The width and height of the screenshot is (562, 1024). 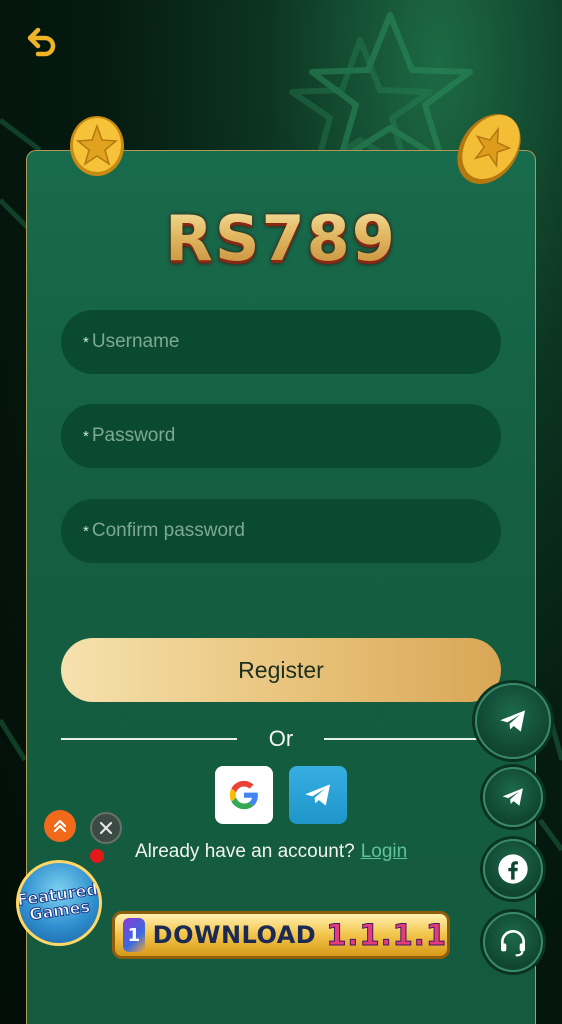 What do you see at coordinates (412, 739) in the screenshot?
I see `divider-line` at bounding box center [412, 739].